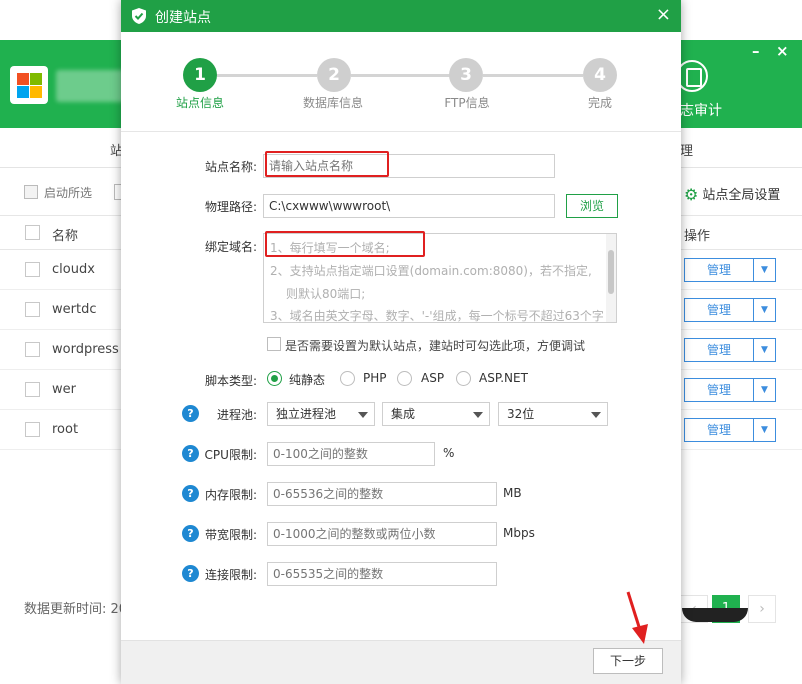 This screenshot has width=802, height=684. Describe the element at coordinates (521, 414) in the screenshot. I see `bitness-value: 32位` at that location.